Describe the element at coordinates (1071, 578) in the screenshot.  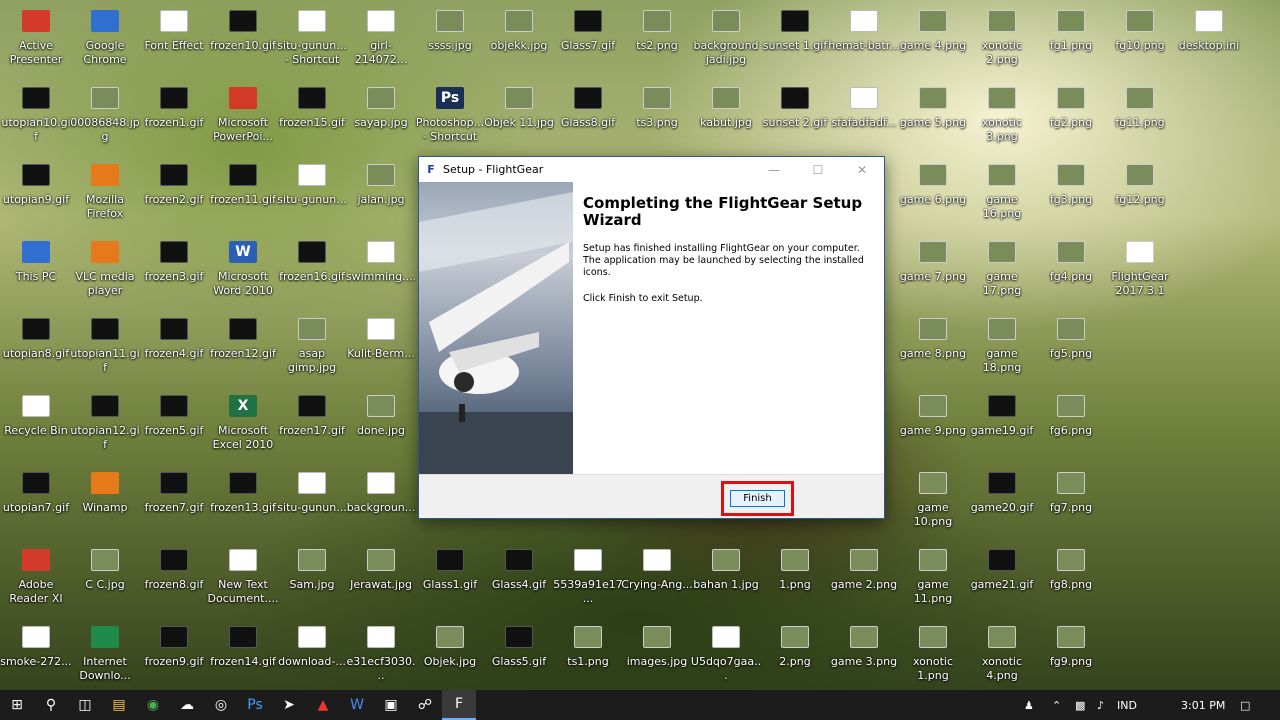
I see `desktop-icon: fg8.png` at that location.